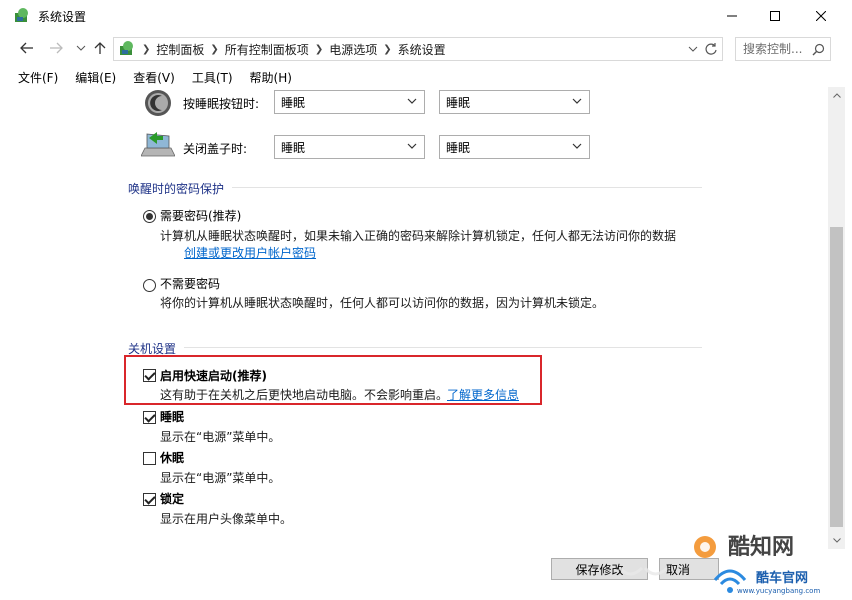  I want to click on hibernate-label: 休眠, so click(172, 457).